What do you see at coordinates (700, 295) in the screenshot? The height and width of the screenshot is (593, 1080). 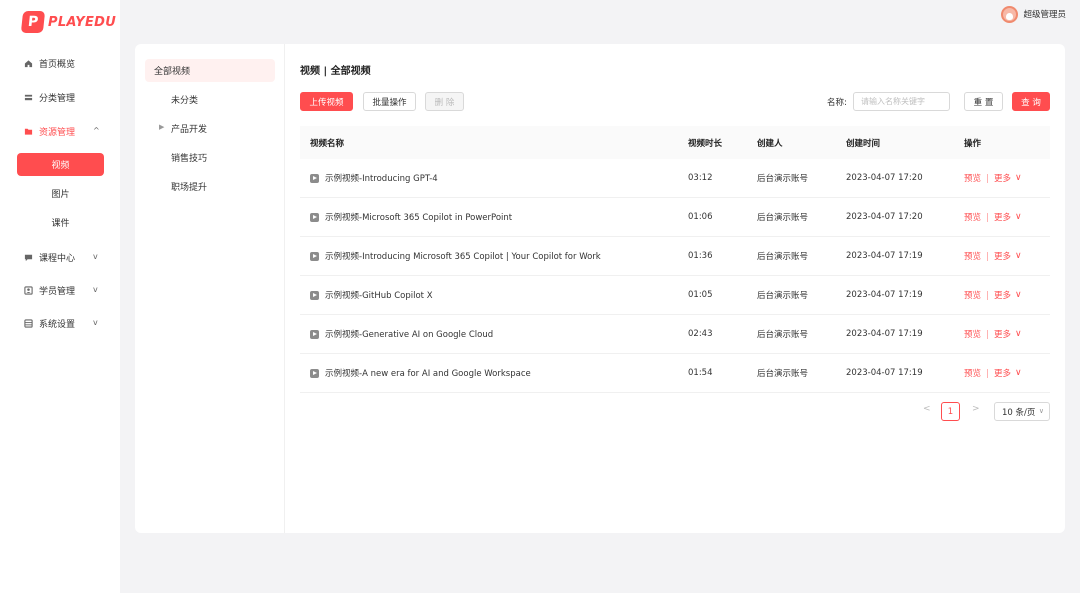 I see `video-duration: 01:05` at bounding box center [700, 295].